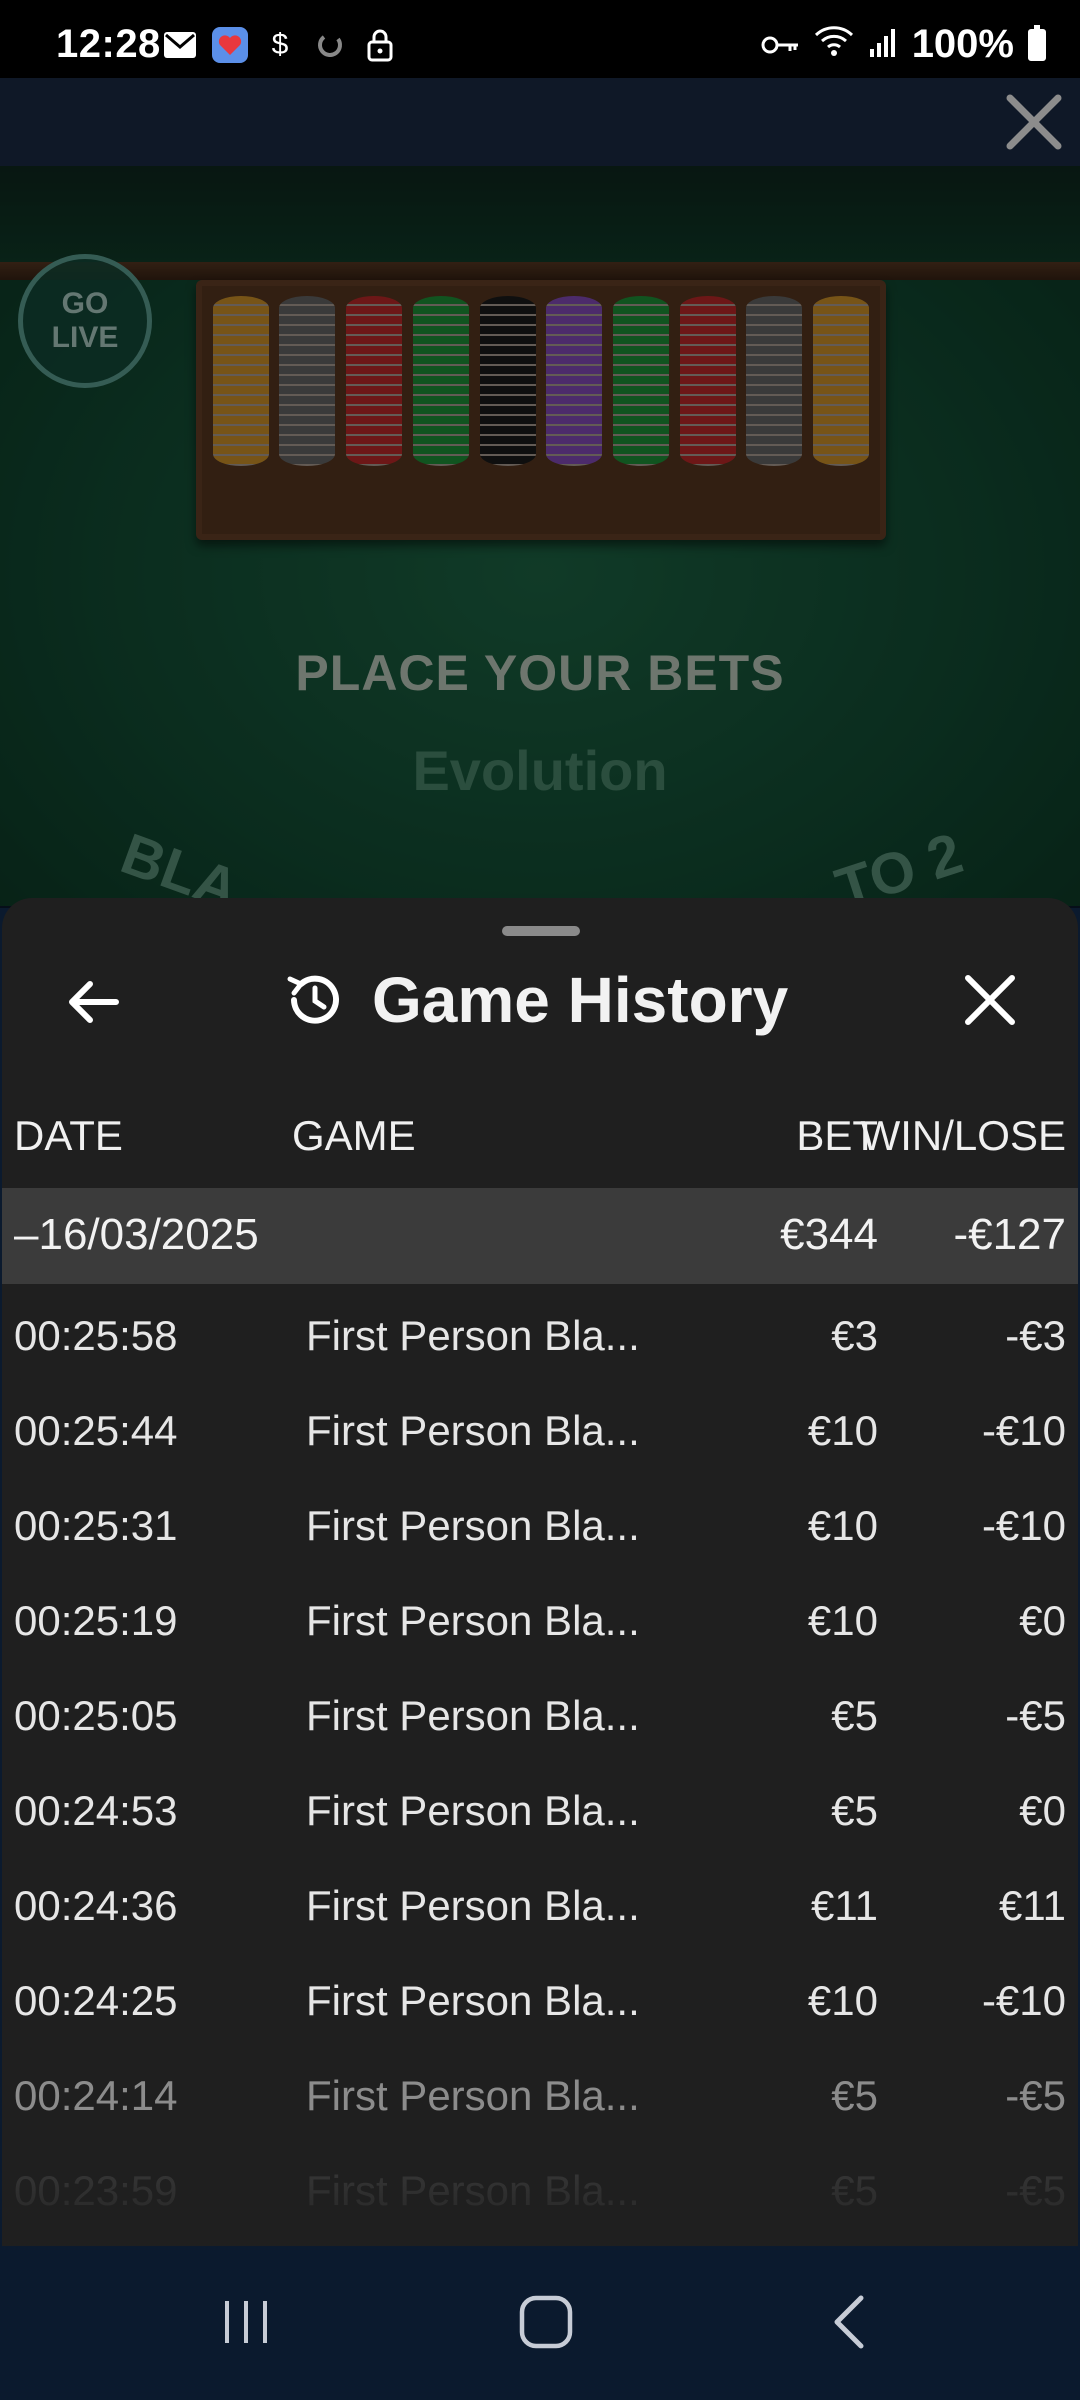 This screenshot has width=1080, height=2400. What do you see at coordinates (68, 1136) in the screenshot?
I see `column-header-date: DATE` at bounding box center [68, 1136].